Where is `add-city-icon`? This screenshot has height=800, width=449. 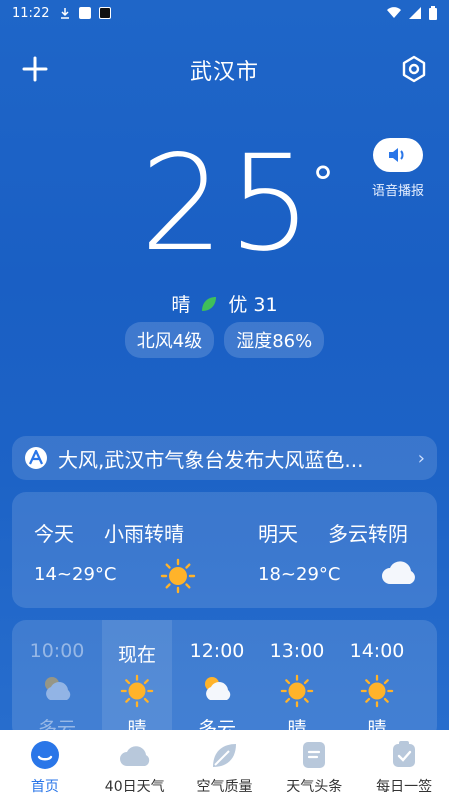
add-city-icon is located at coordinates (35, 69).